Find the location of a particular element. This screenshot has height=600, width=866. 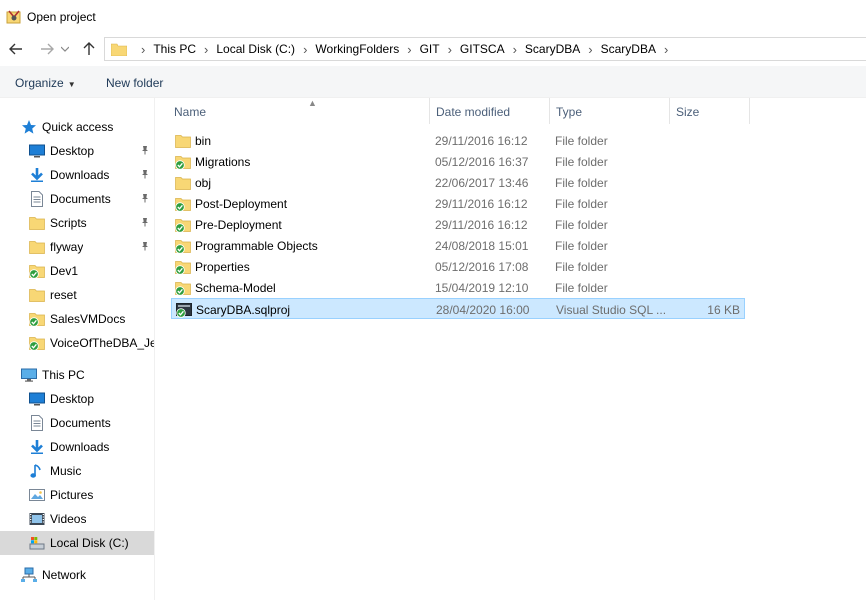

nav-quick-item: flyway is located at coordinates (77, 247).